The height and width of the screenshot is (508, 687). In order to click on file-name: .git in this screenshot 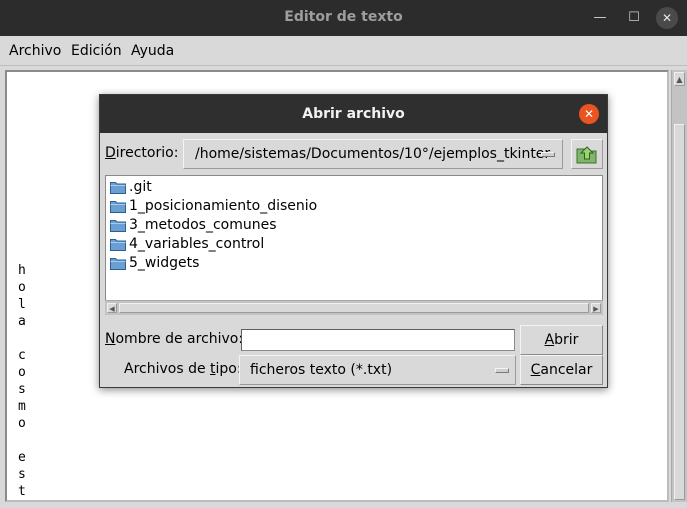, I will do `click(140, 187)`.